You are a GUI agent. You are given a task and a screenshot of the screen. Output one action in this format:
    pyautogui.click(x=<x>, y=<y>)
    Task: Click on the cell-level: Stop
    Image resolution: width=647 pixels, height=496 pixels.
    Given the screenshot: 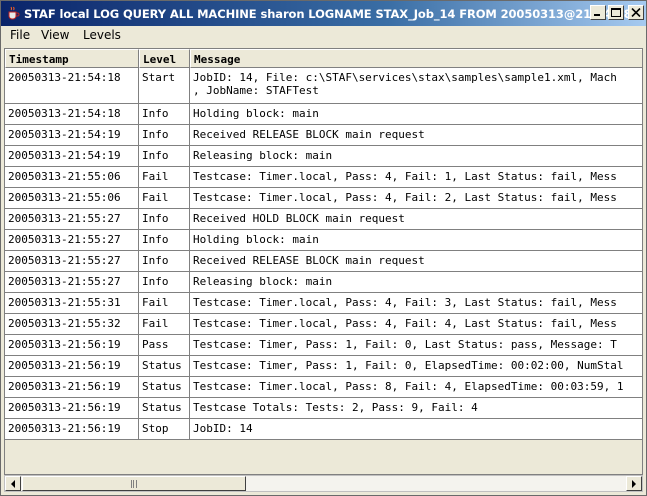 What is the action you would take?
    pyautogui.click(x=164, y=429)
    